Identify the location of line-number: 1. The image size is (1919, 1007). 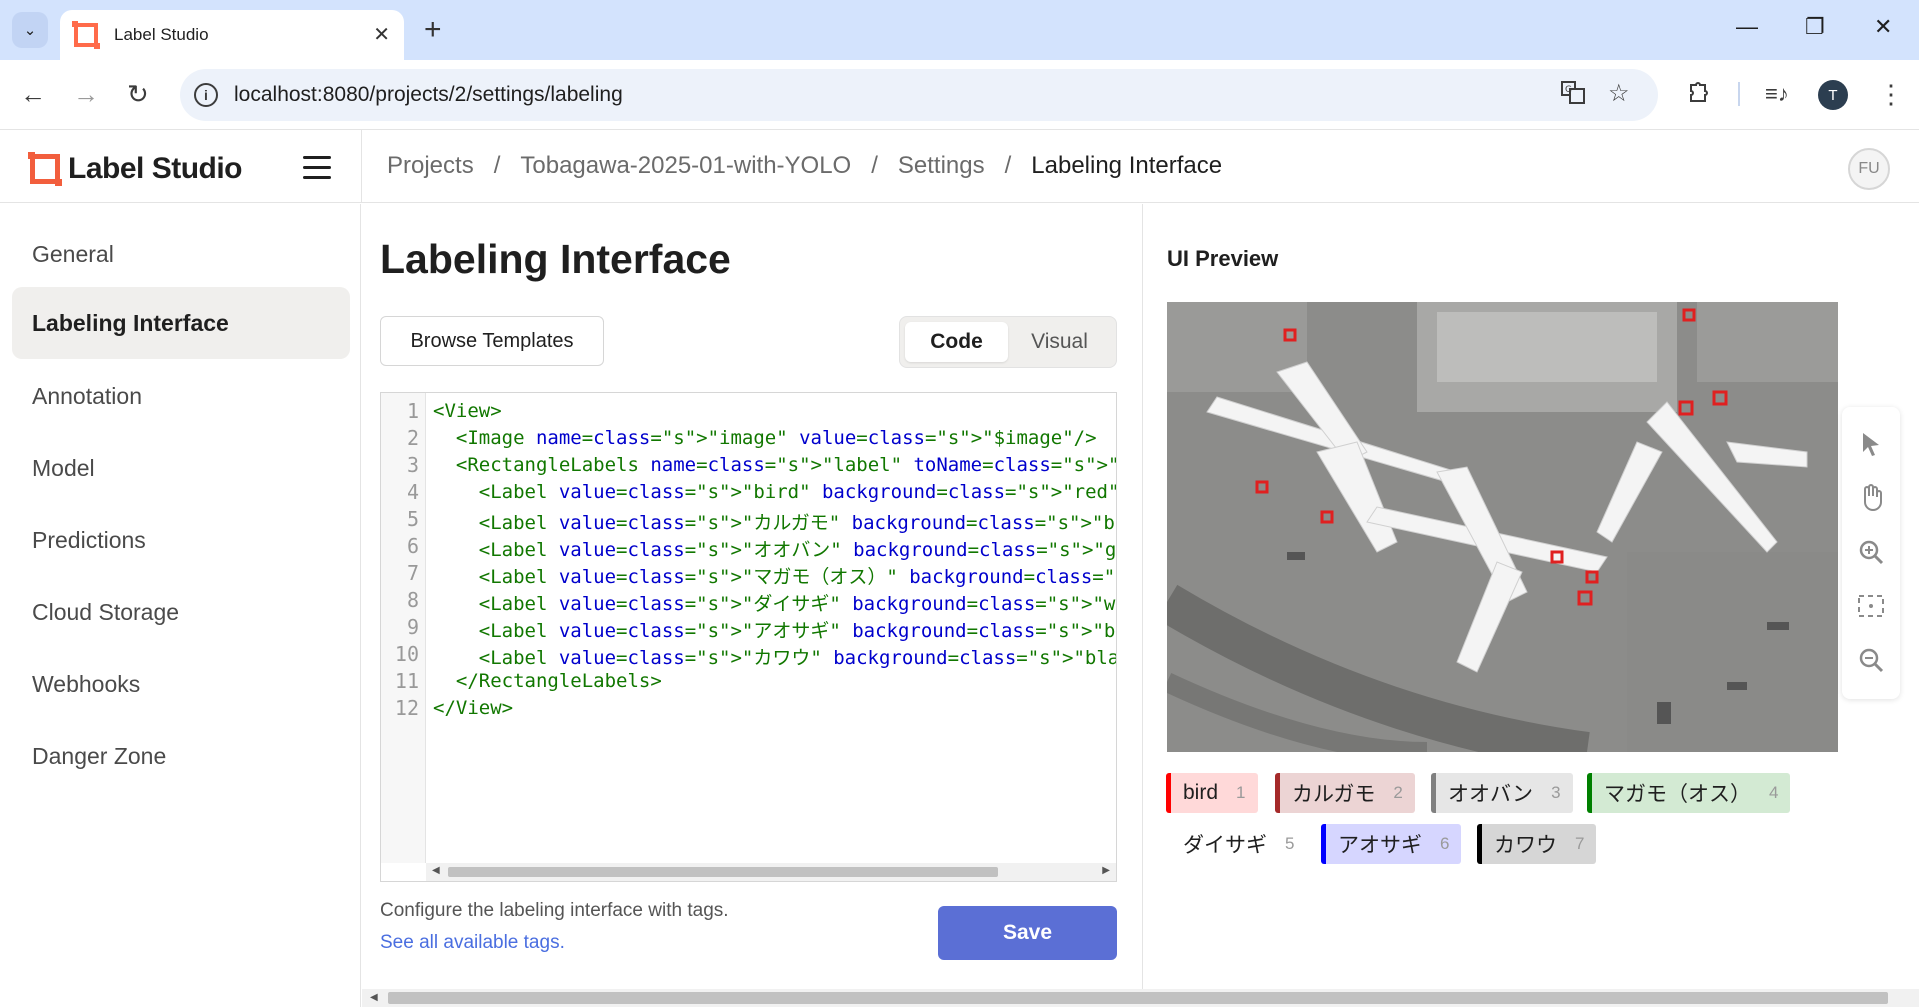
(412, 411).